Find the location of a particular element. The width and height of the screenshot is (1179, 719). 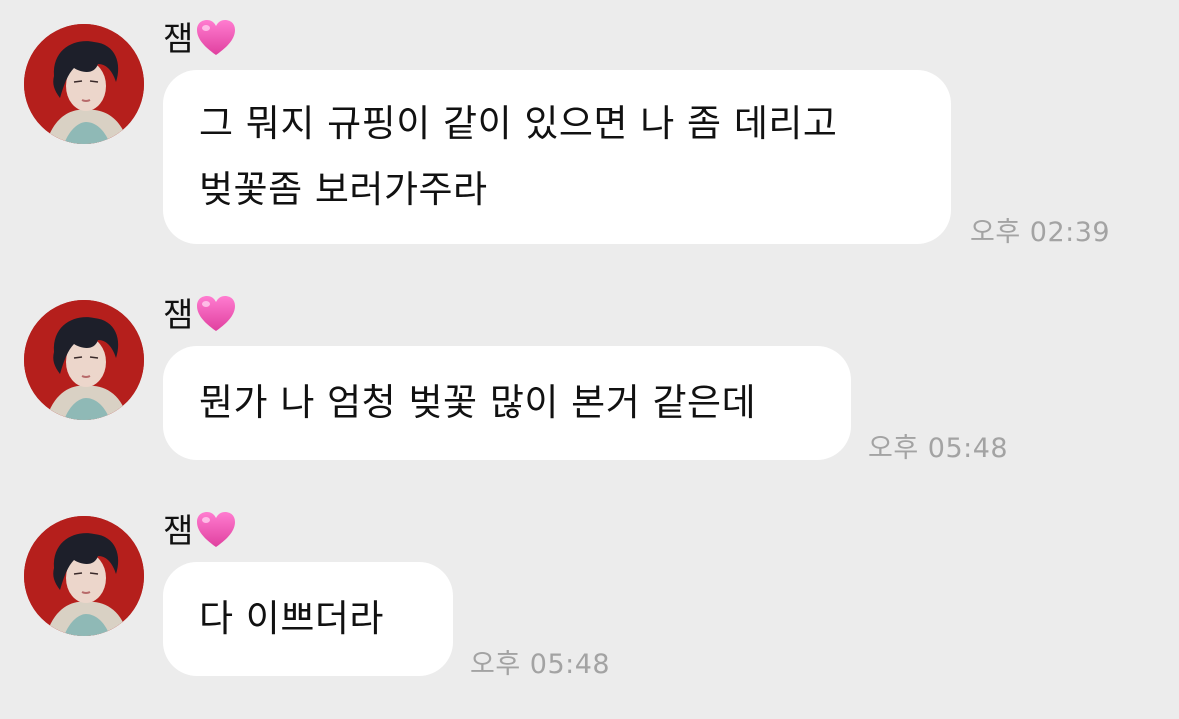

message-line: 그 뭐지 규핑이 같이 있으면 나 좀 데리고 is located at coordinates (518, 123).